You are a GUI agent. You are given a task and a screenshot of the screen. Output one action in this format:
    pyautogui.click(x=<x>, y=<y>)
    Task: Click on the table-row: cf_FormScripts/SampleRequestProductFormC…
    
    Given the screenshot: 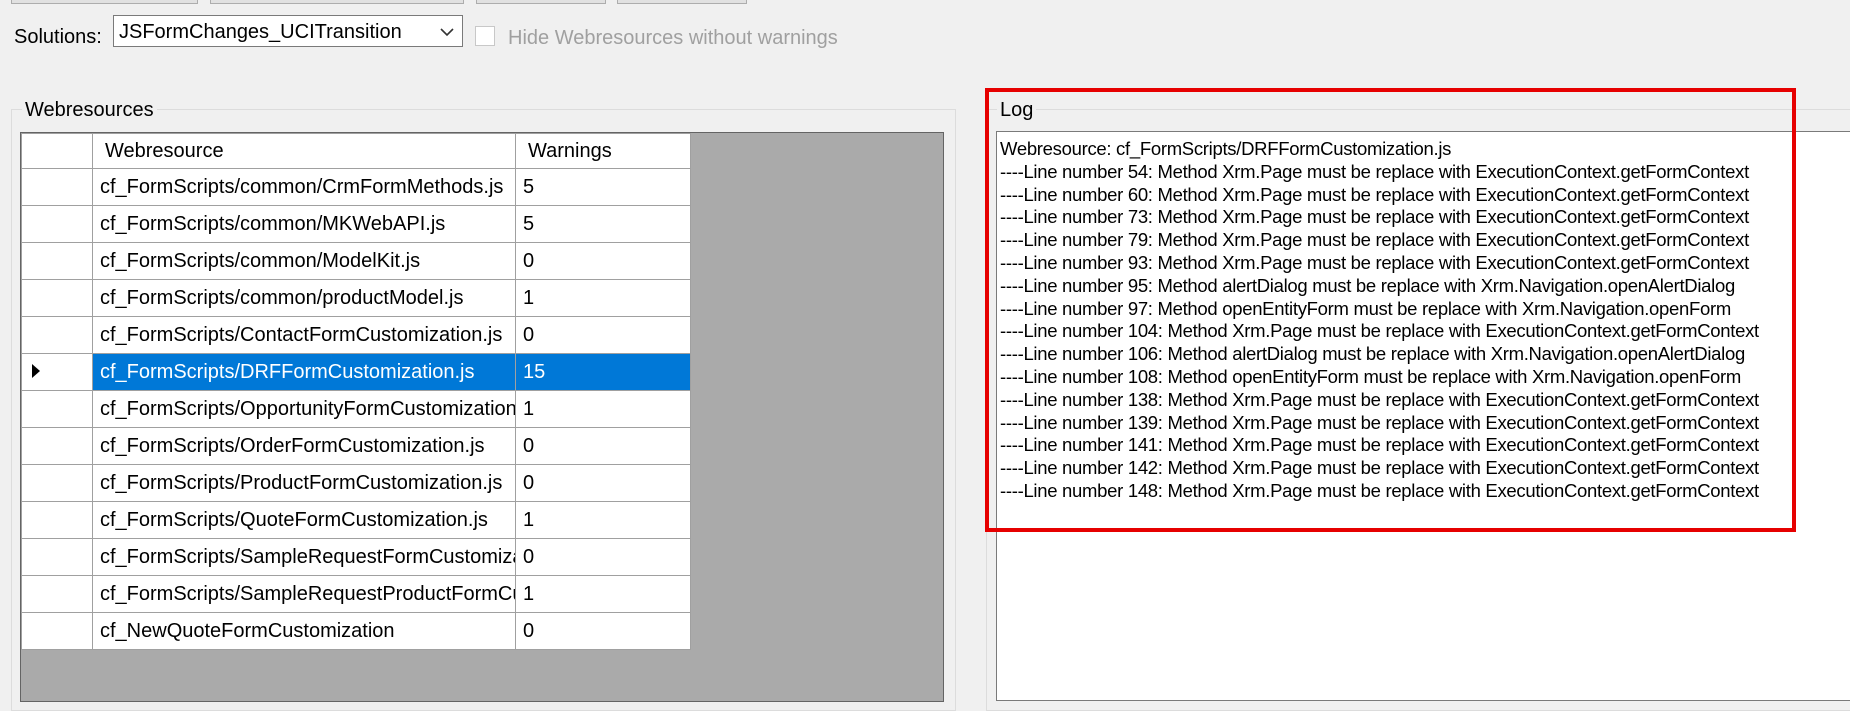 What is the action you would take?
    pyautogui.click(x=356, y=594)
    